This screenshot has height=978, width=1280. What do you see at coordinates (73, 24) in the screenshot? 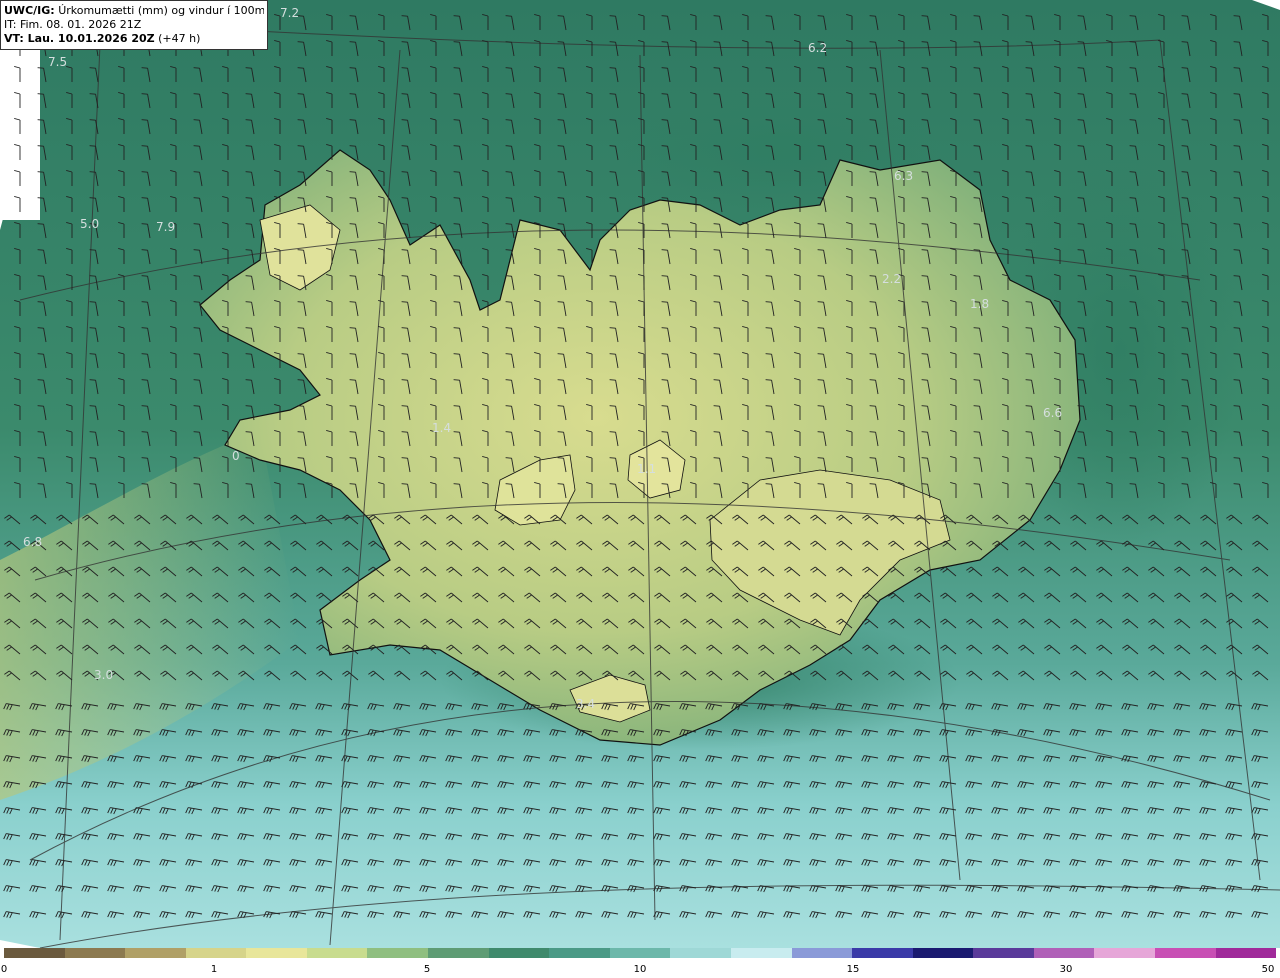
I see `issue-time: IT: Fim. 08. 01. 2026 21Z` at bounding box center [73, 24].